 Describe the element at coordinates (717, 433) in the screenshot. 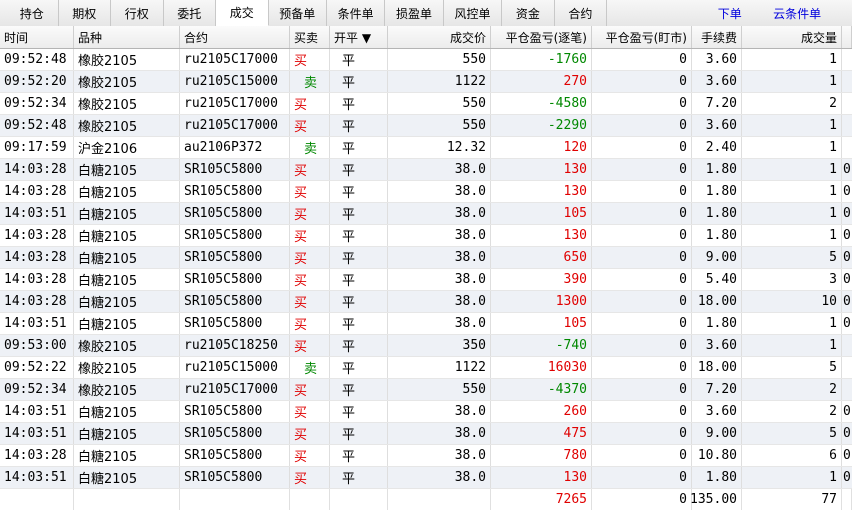

I see `trade-fee: 9.00` at that location.